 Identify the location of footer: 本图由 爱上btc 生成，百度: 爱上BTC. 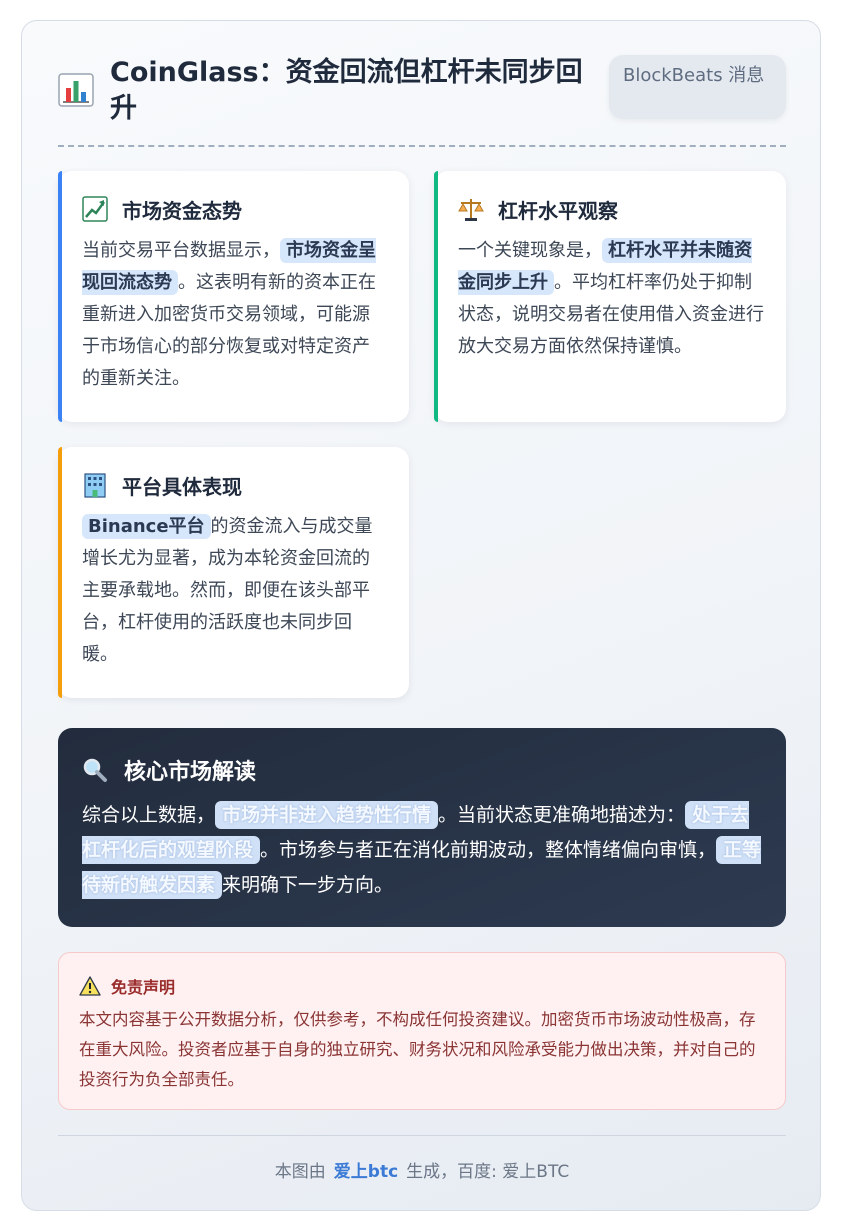
(422, 1169).